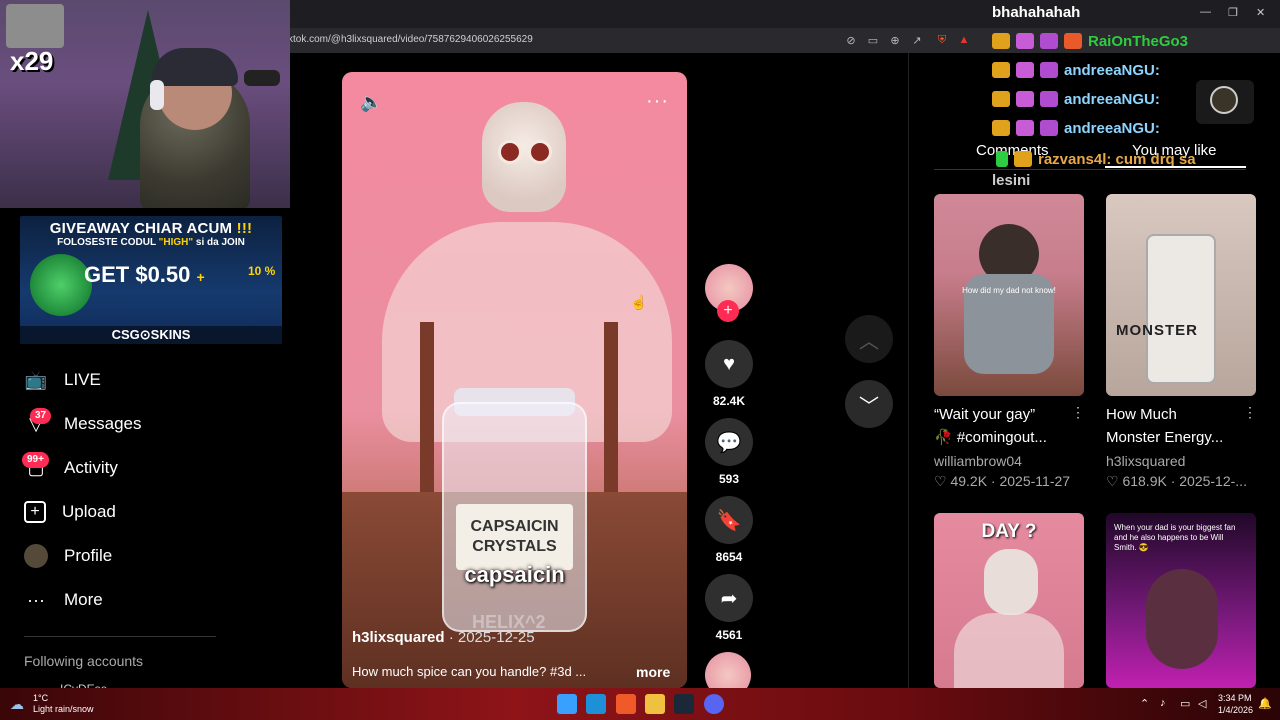 This screenshot has width=1280, height=720. I want to click on zoom-icon: ⊕, so click(895, 40).